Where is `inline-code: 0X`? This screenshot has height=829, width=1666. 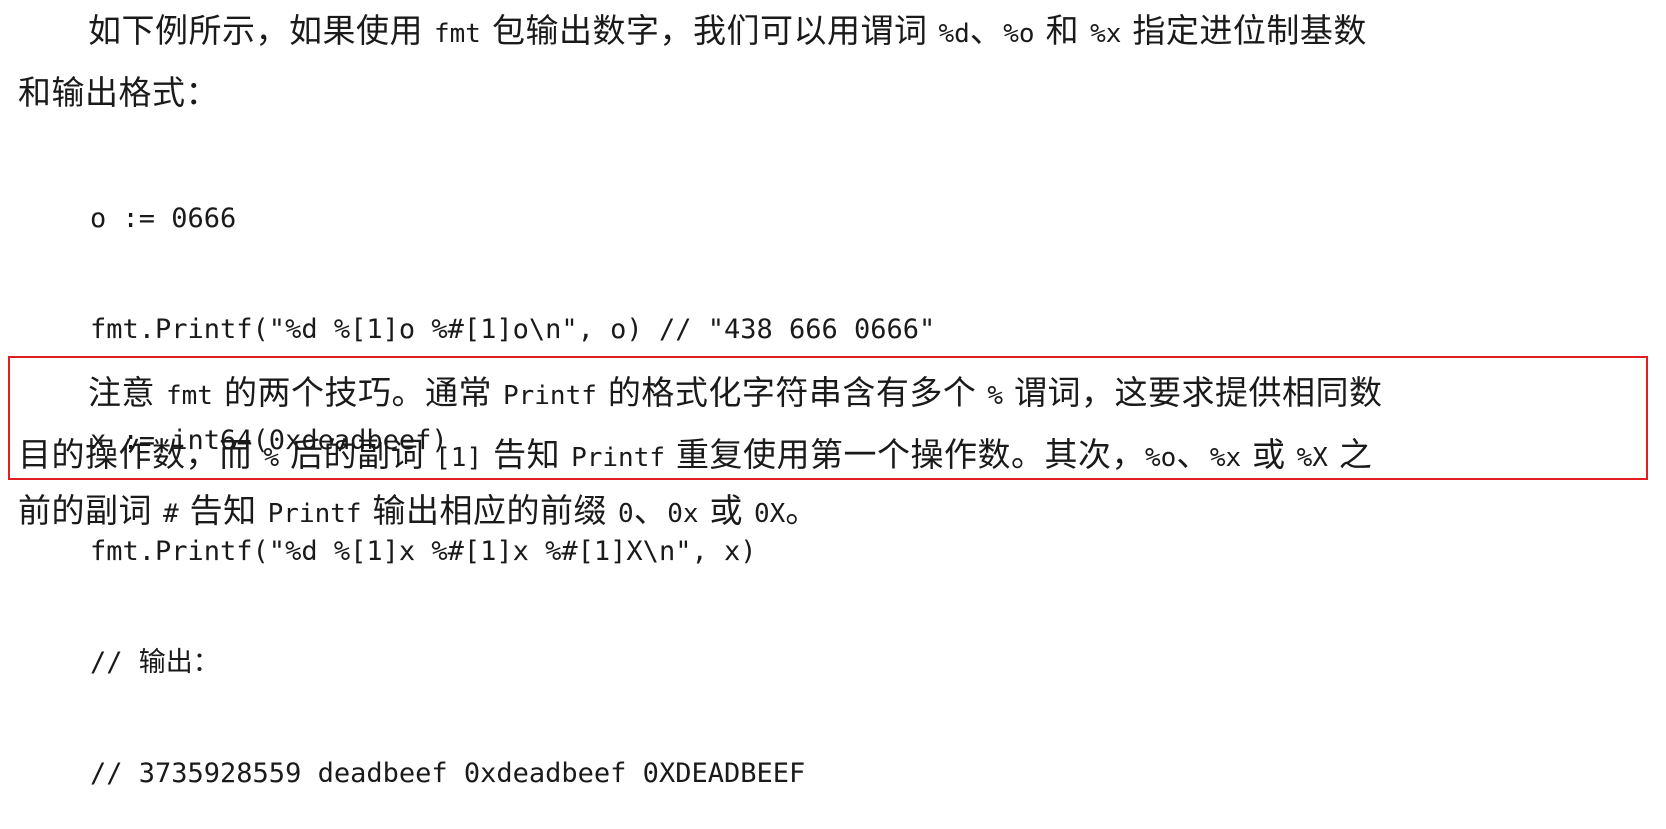
inline-code: 0X is located at coordinates (770, 514).